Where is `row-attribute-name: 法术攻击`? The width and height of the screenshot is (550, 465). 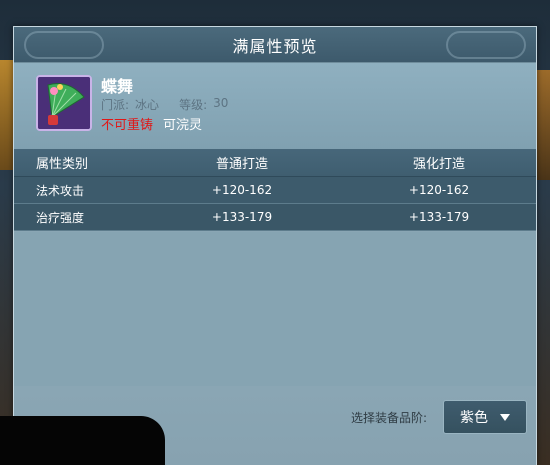 row-attribute-name: 法术攻击 is located at coordinates (60, 190).